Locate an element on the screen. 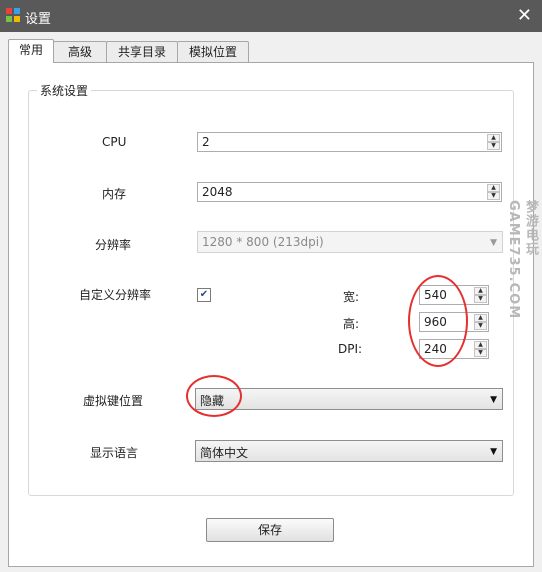  resolution-select: 1280 * 800 (213dpi) ▼ is located at coordinates (350, 242).